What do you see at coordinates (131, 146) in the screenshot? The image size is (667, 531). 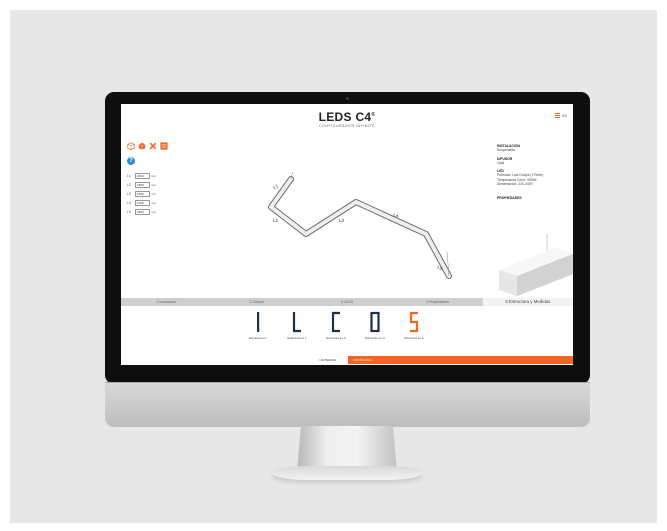 I see `cube-outline-icon` at bounding box center [131, 146].